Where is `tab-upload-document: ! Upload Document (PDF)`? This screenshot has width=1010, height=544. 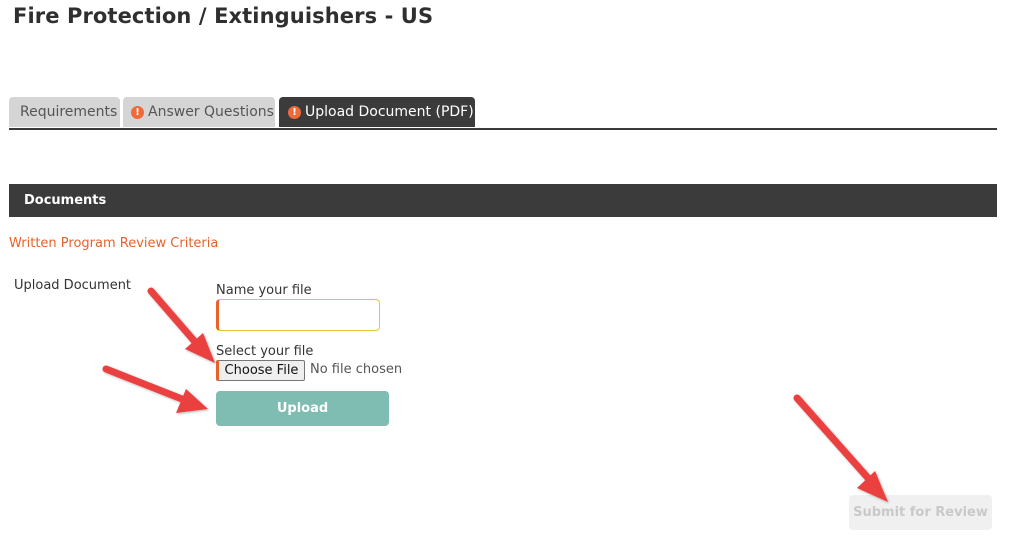
tab-upload-document: ! Upload Document (PDF) is located at coordinates (377, 112).